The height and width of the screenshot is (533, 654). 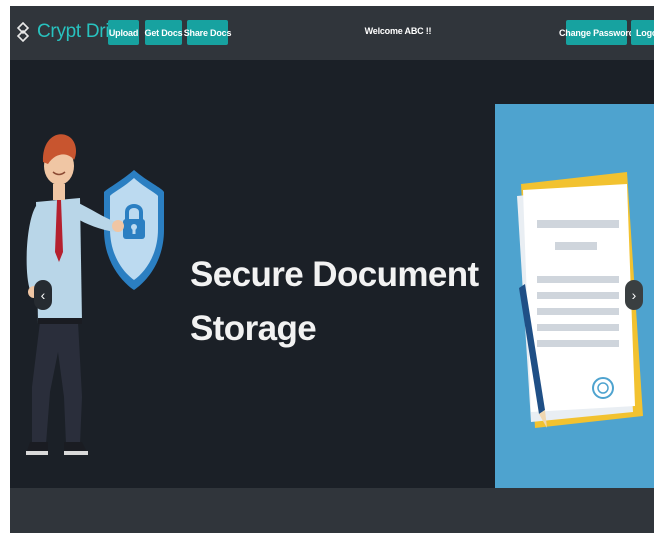 What do you see at coordinates (253, 328) in the screenshot?
I see `hero-headline-line2: Storage` at bounding box center [253, 328].